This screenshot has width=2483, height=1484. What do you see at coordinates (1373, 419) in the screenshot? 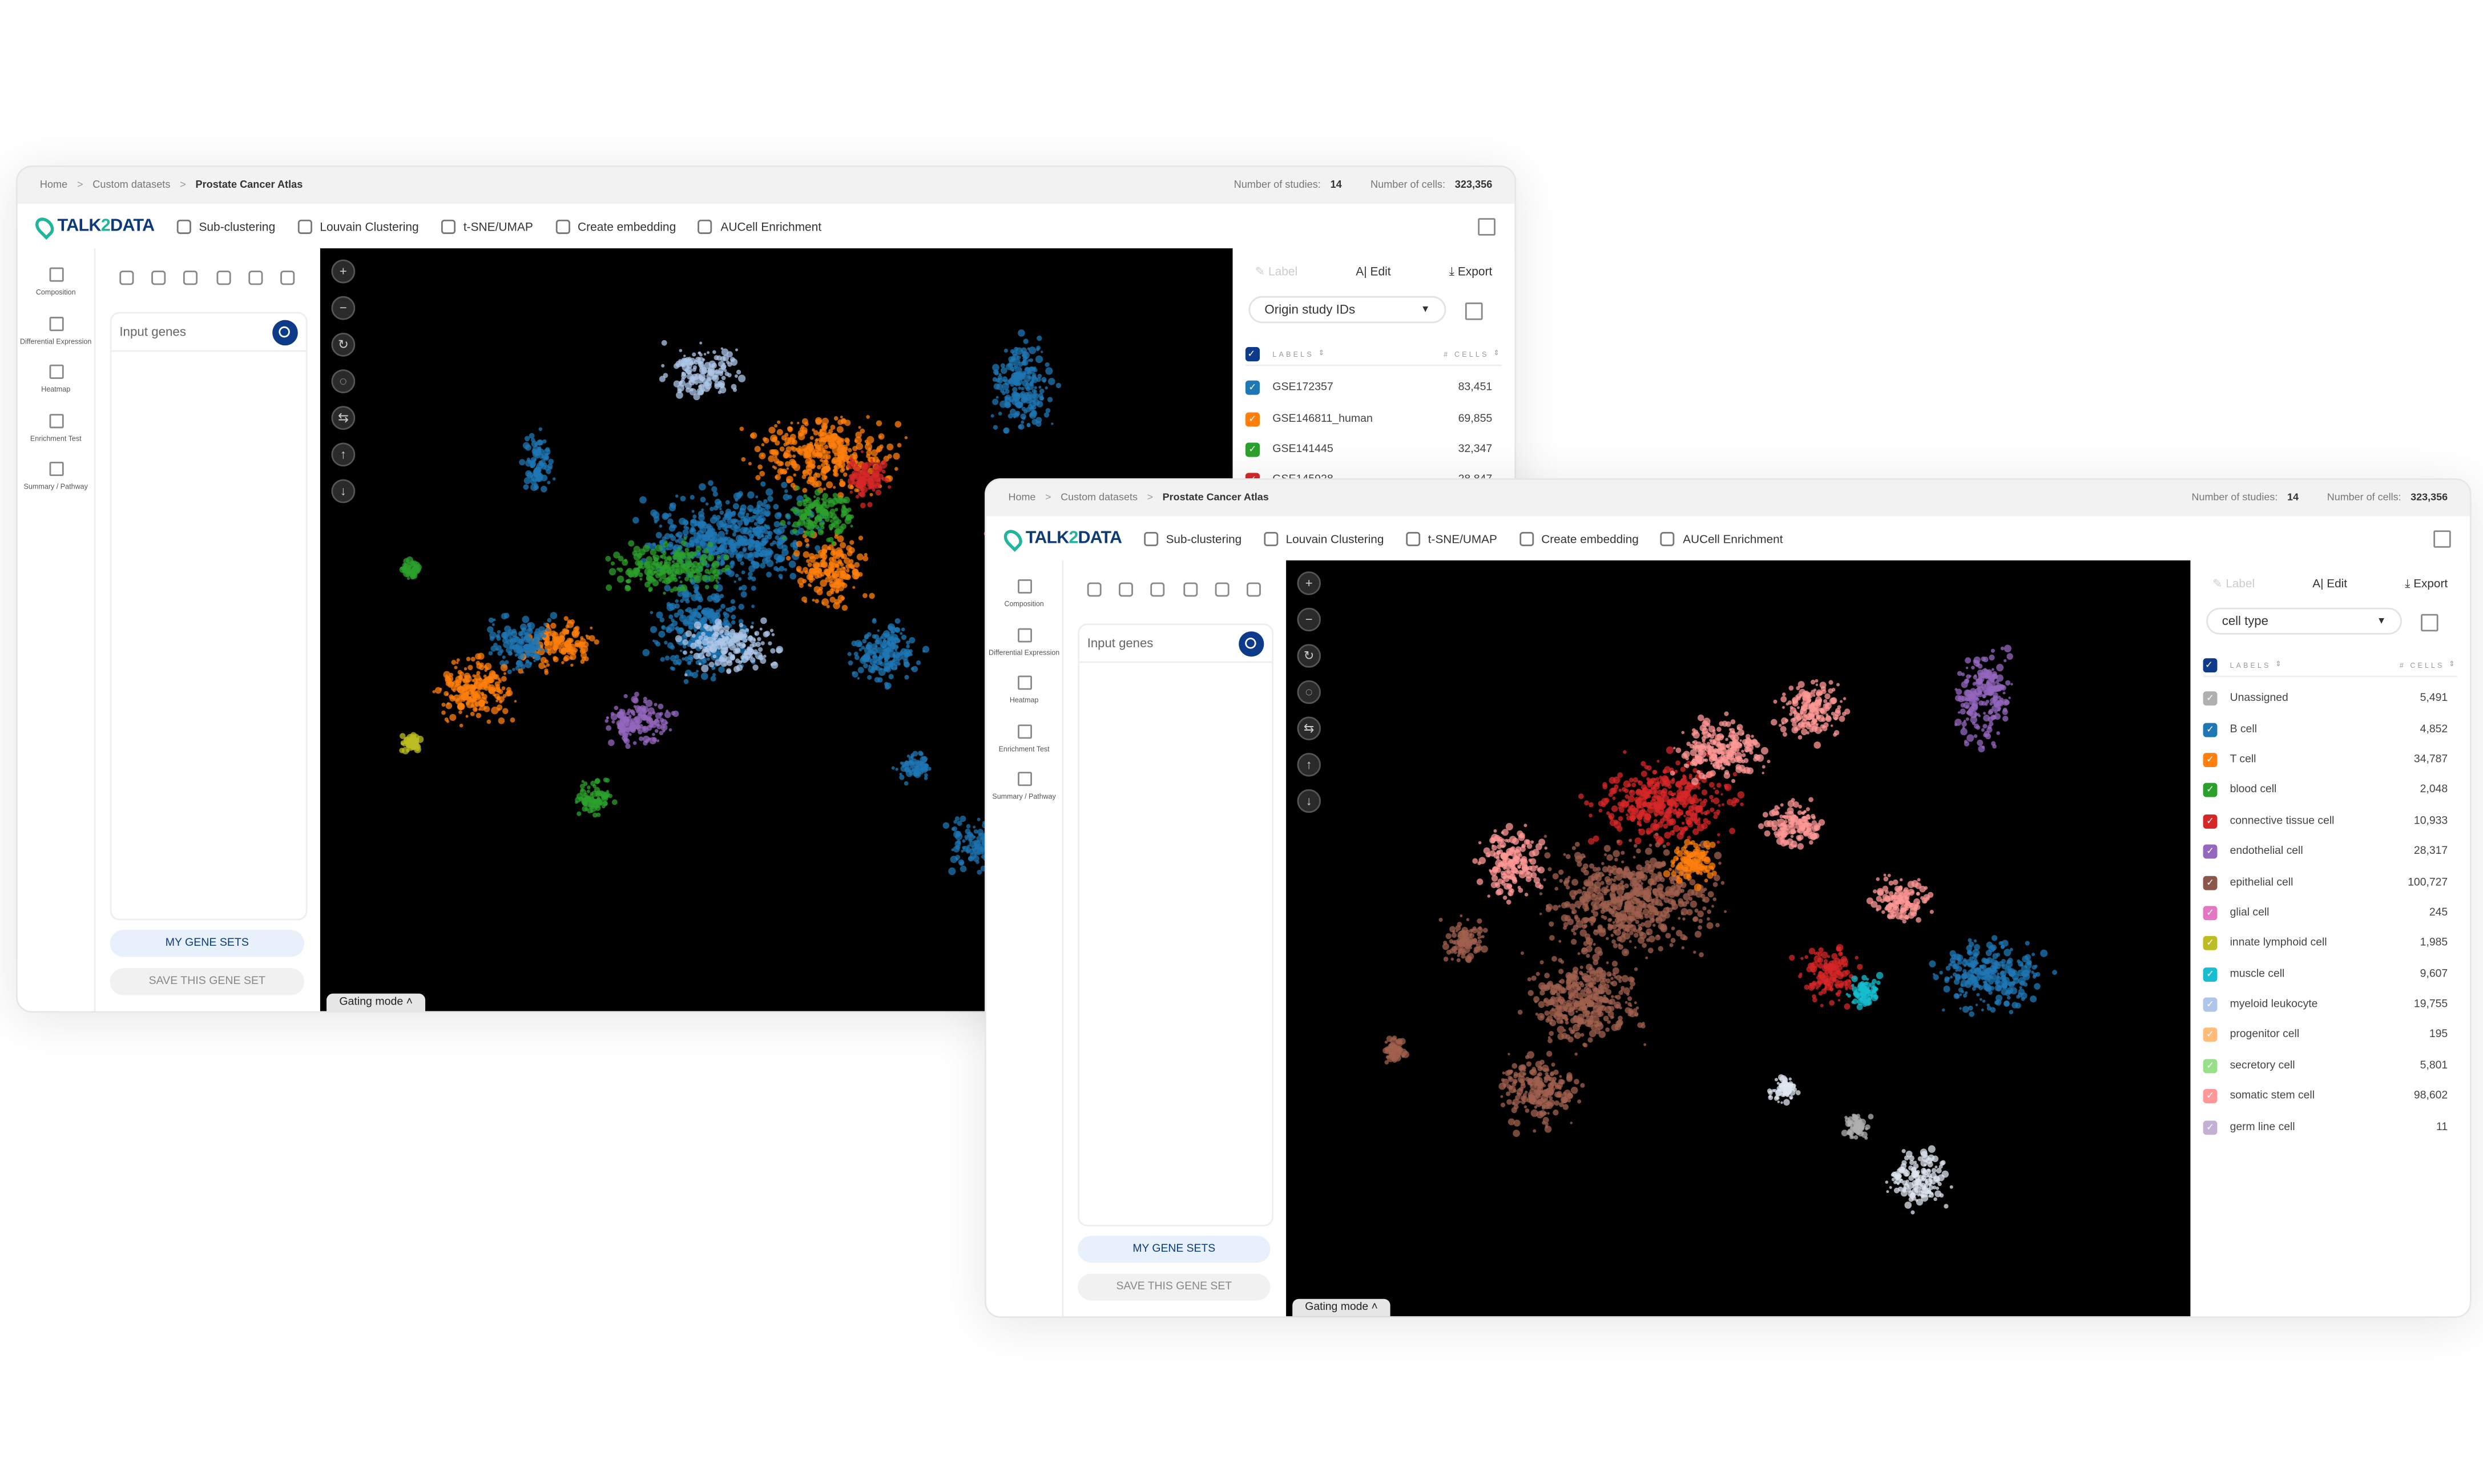
I see `label-row: ✓ GSE146811_human 69,855` at bounding box center [1373, 419].